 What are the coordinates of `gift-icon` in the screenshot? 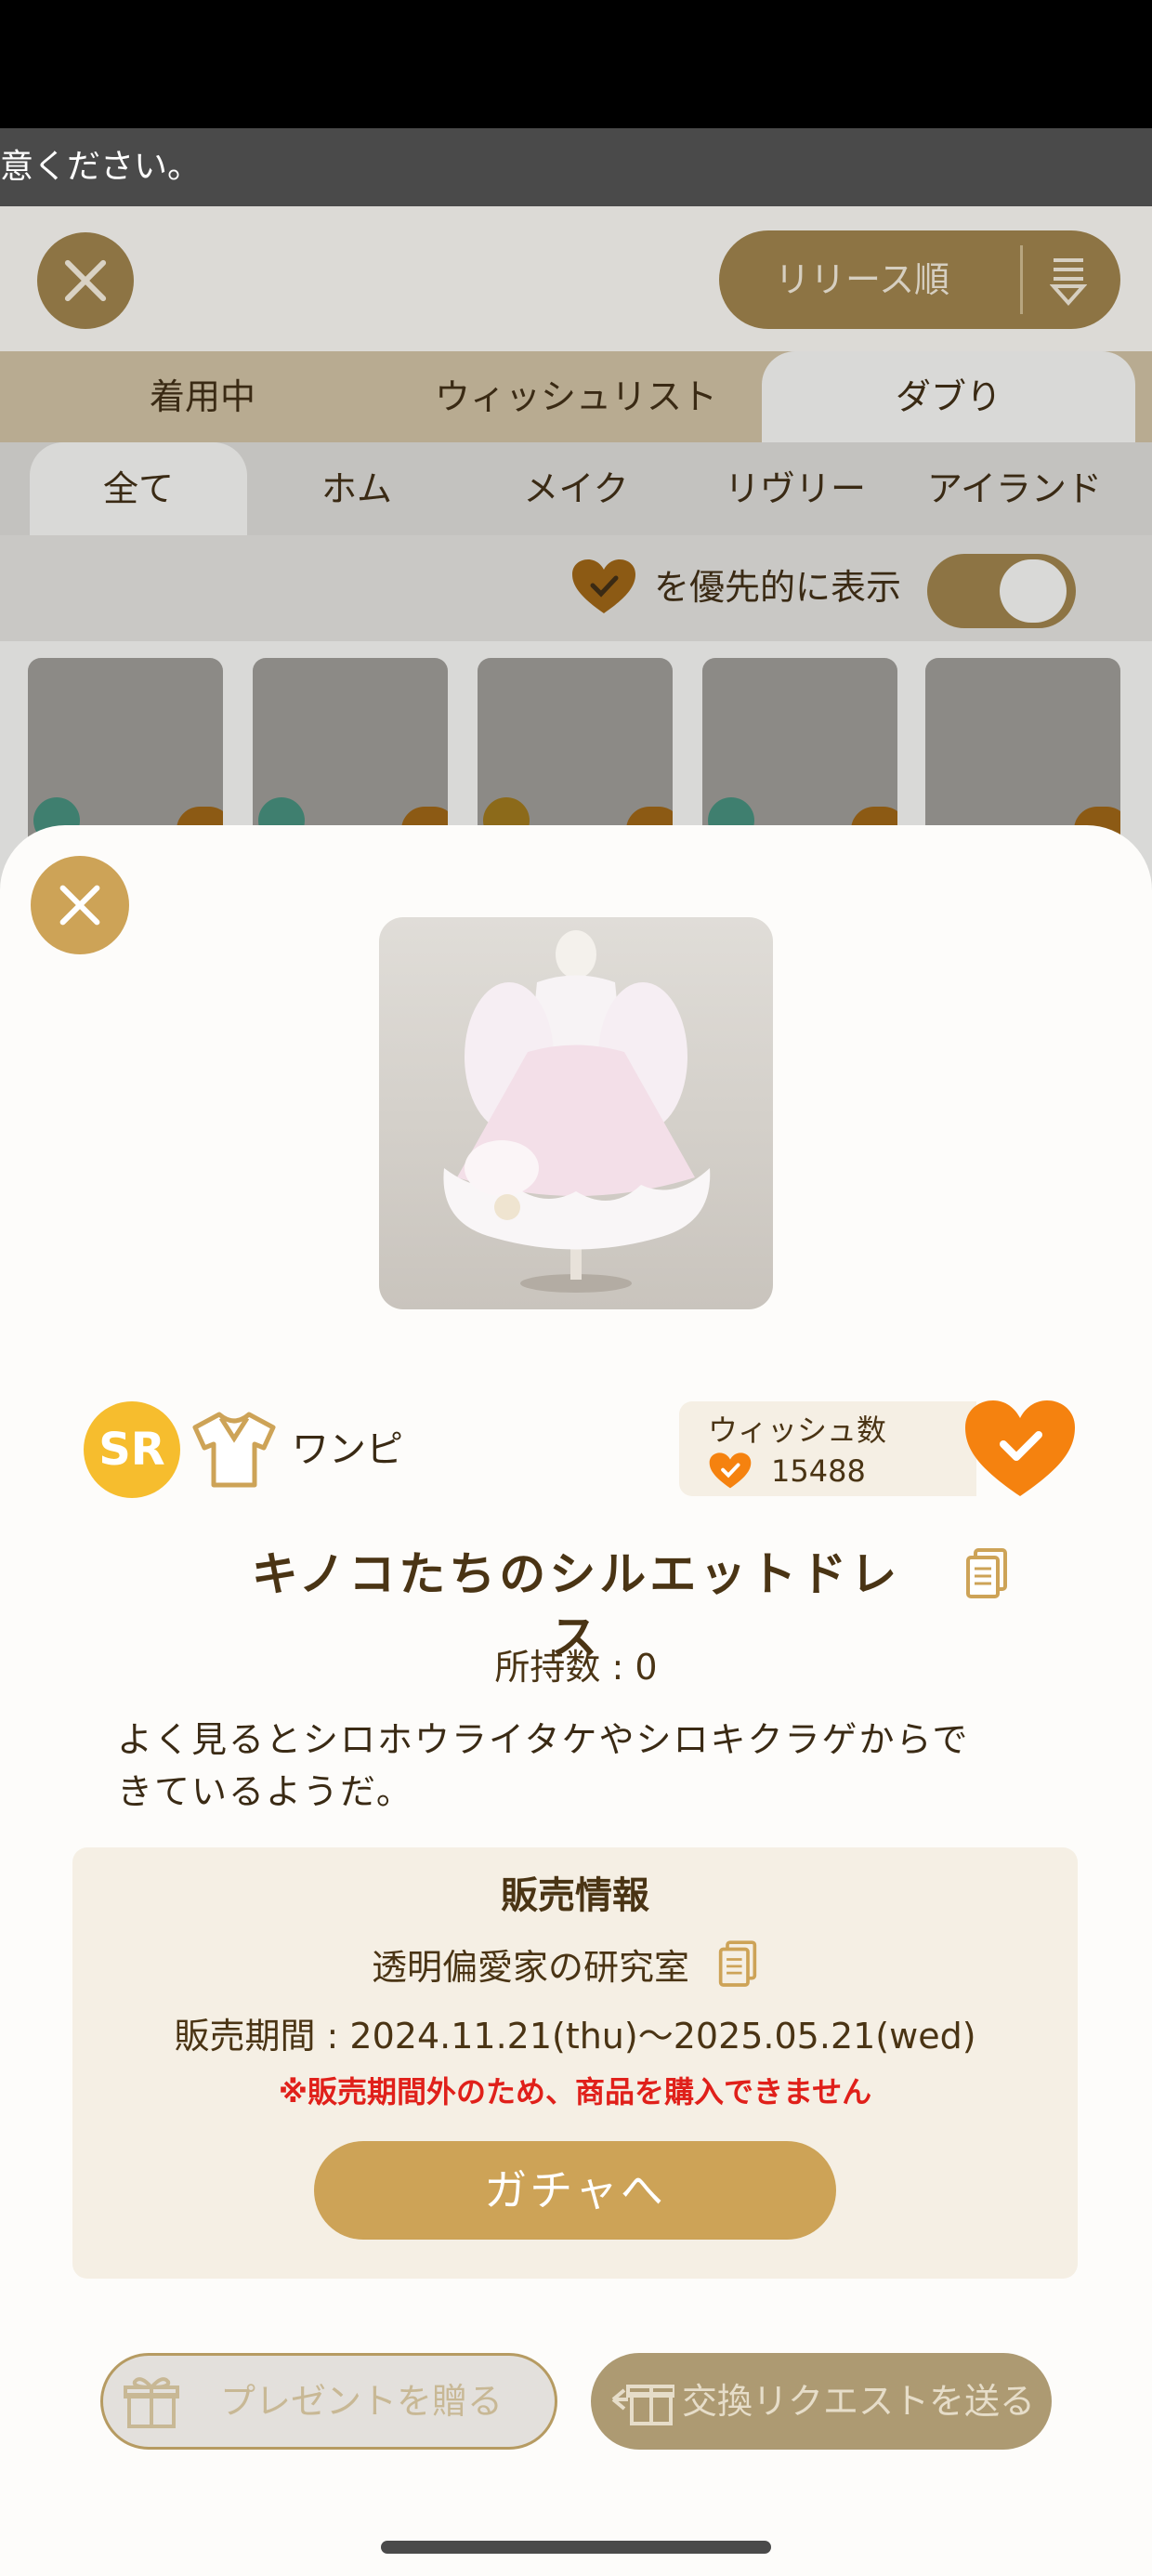 It's located at (151, 2402).